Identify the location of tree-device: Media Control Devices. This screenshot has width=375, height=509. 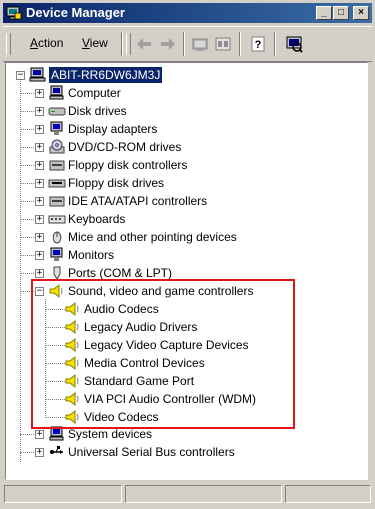
(186, 364).